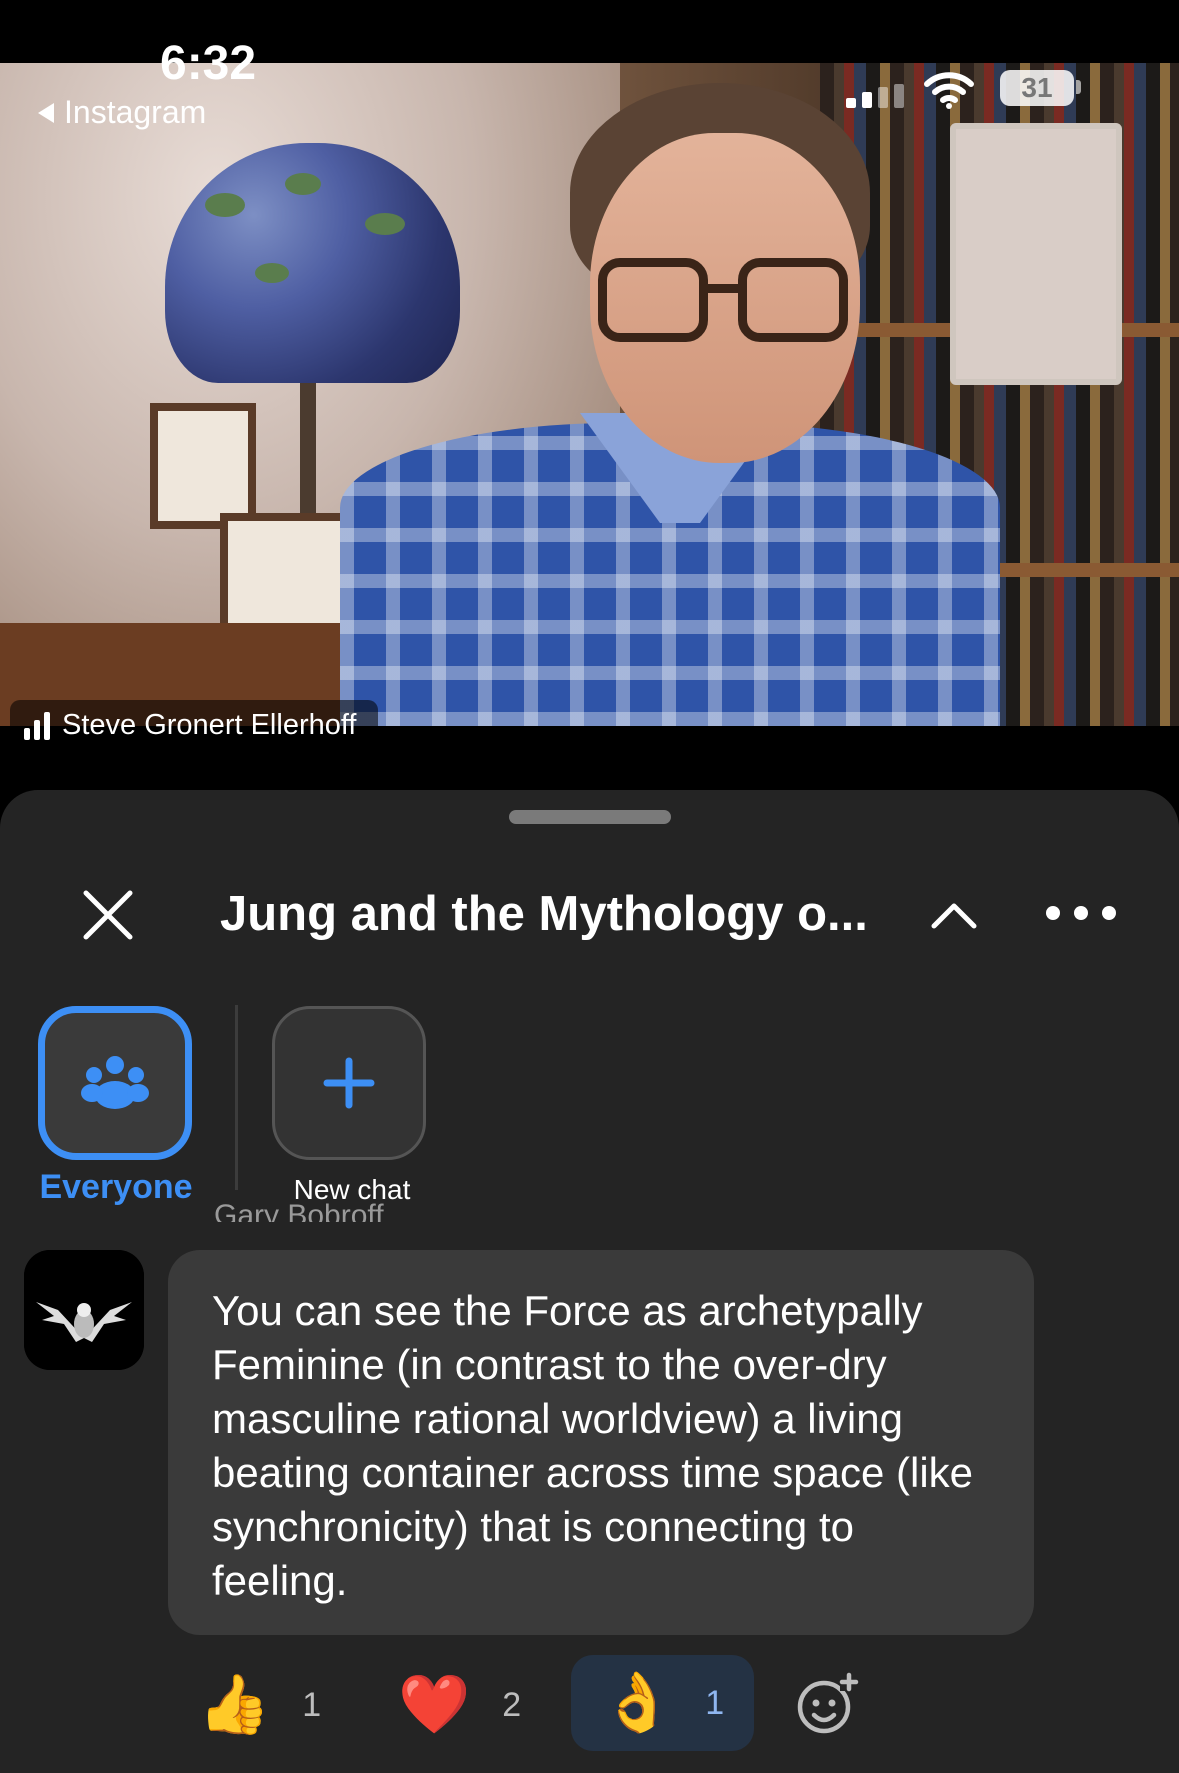 The image size is (1179, 1773). I want to click on reaction-ok-hand: 👌 1, so click(663, 1703).